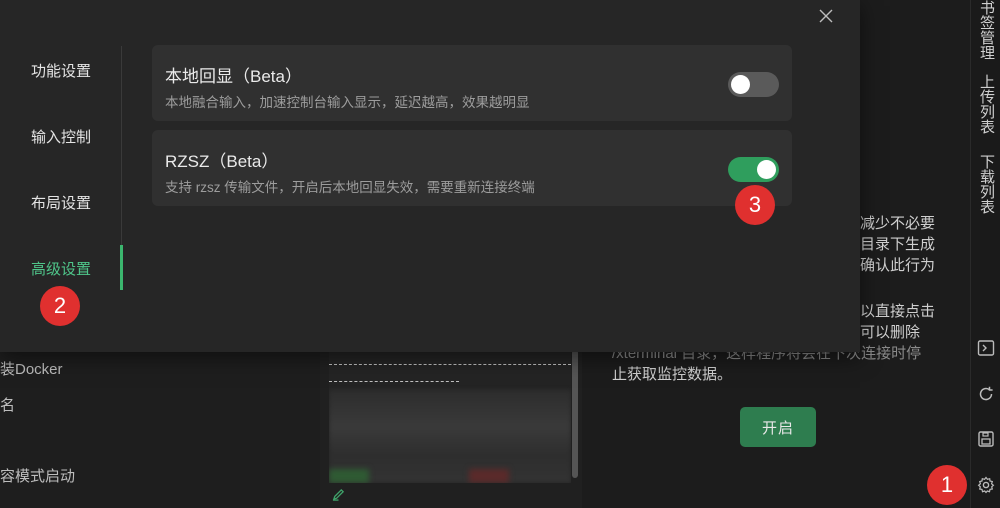 Image resolution: width=1000 pixels, height=508 pixels. I want to click on enable-button: 开启, so click(778, 427).